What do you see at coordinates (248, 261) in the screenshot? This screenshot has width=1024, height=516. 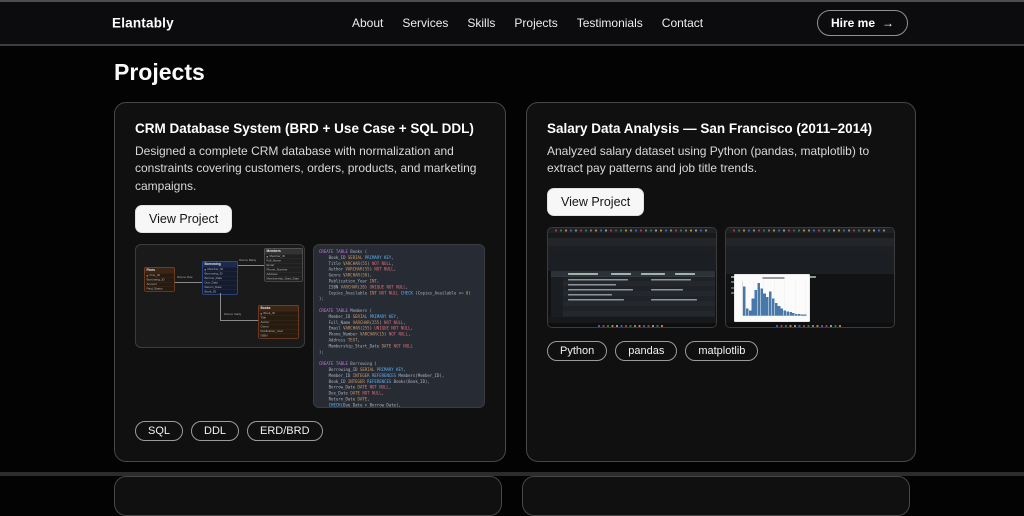 I see `erd-relation-label: One to Many` at bounding box center [248, 261].